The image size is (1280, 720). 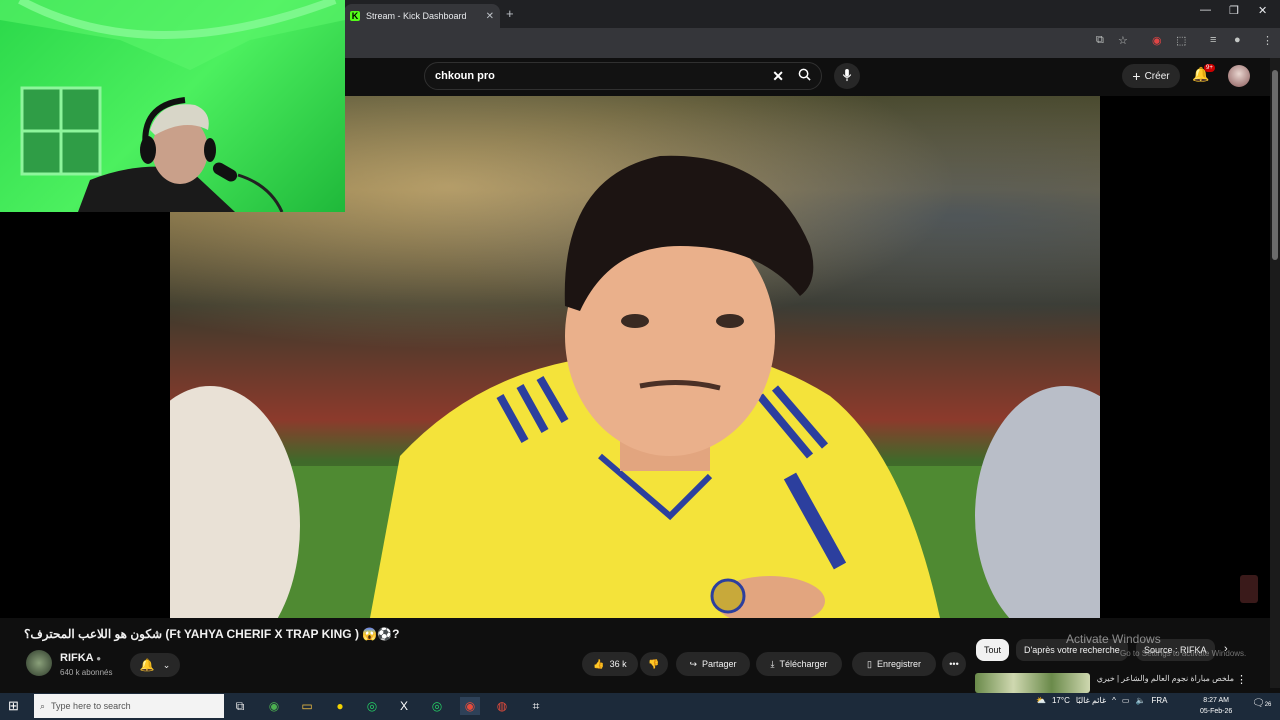 I want to click on verified-icon: ●, so click(x=99, y=658).